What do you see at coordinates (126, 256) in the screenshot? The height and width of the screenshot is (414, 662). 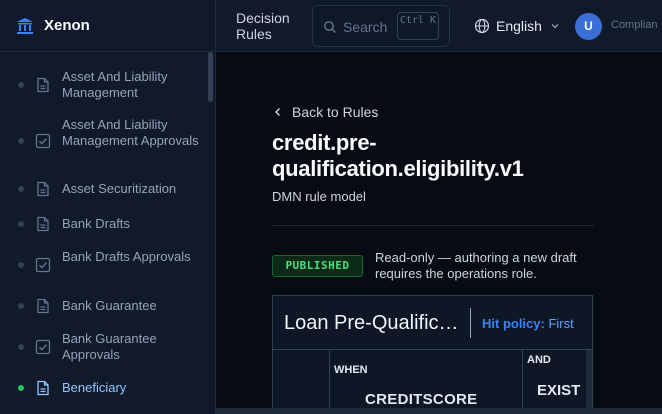 I see `sidebar-item-label: Bank Drafts Approvals` at bounding box center [126, 256].